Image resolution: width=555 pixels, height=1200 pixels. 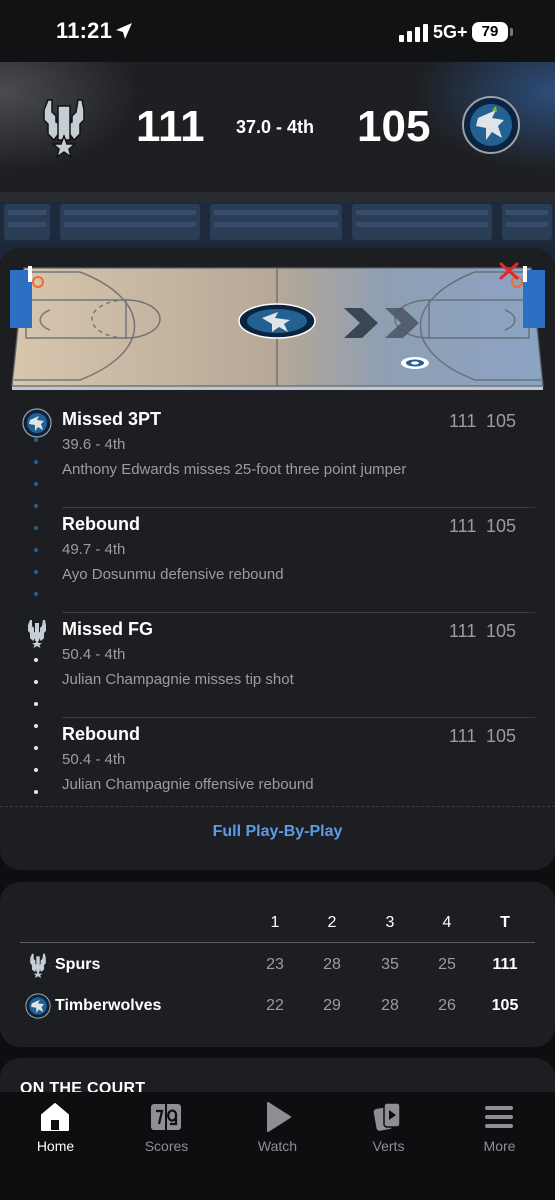 I want to click on box-header-q3: 3, so click(x=390, y=922).